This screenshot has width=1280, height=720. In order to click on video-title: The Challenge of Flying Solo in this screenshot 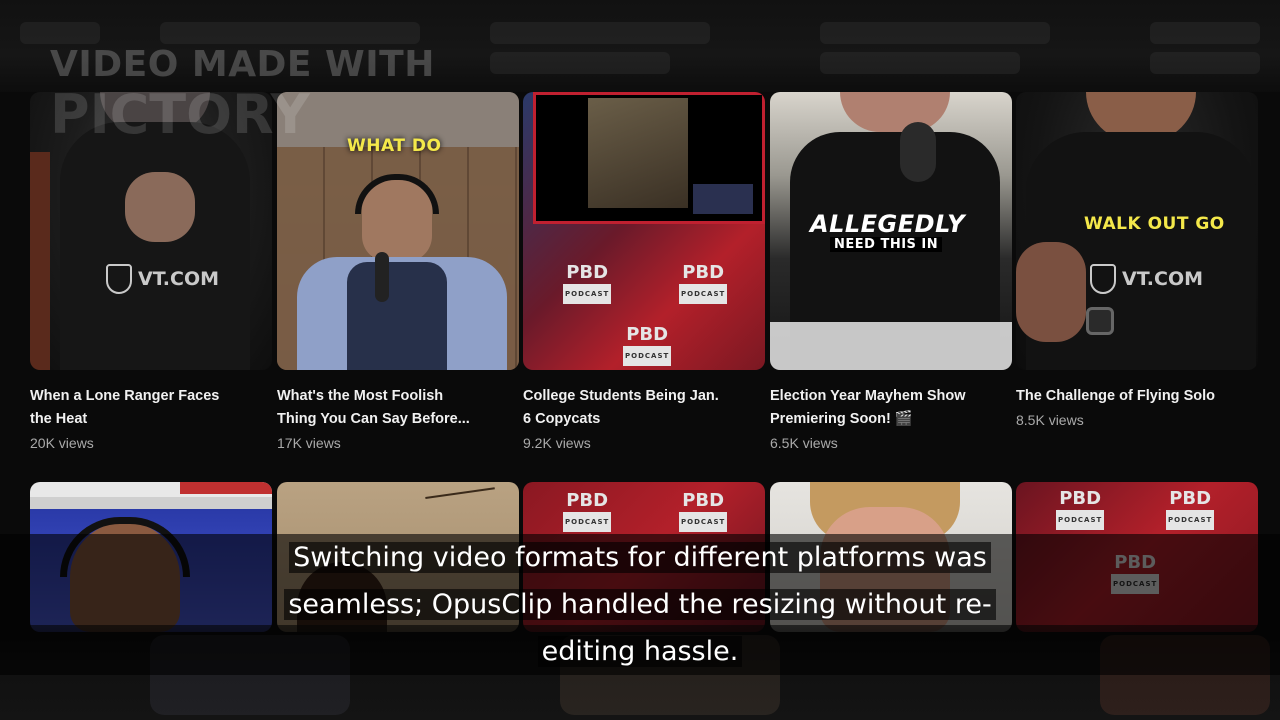, I will do `click(1131, 396)`.